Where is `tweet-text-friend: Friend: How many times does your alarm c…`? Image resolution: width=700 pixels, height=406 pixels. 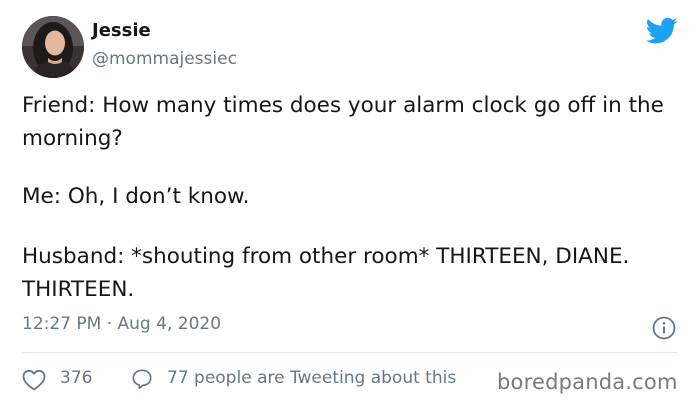
tweet-text-friend: Friend: How many times does your alarm c… is located at coordinates (343, 122).